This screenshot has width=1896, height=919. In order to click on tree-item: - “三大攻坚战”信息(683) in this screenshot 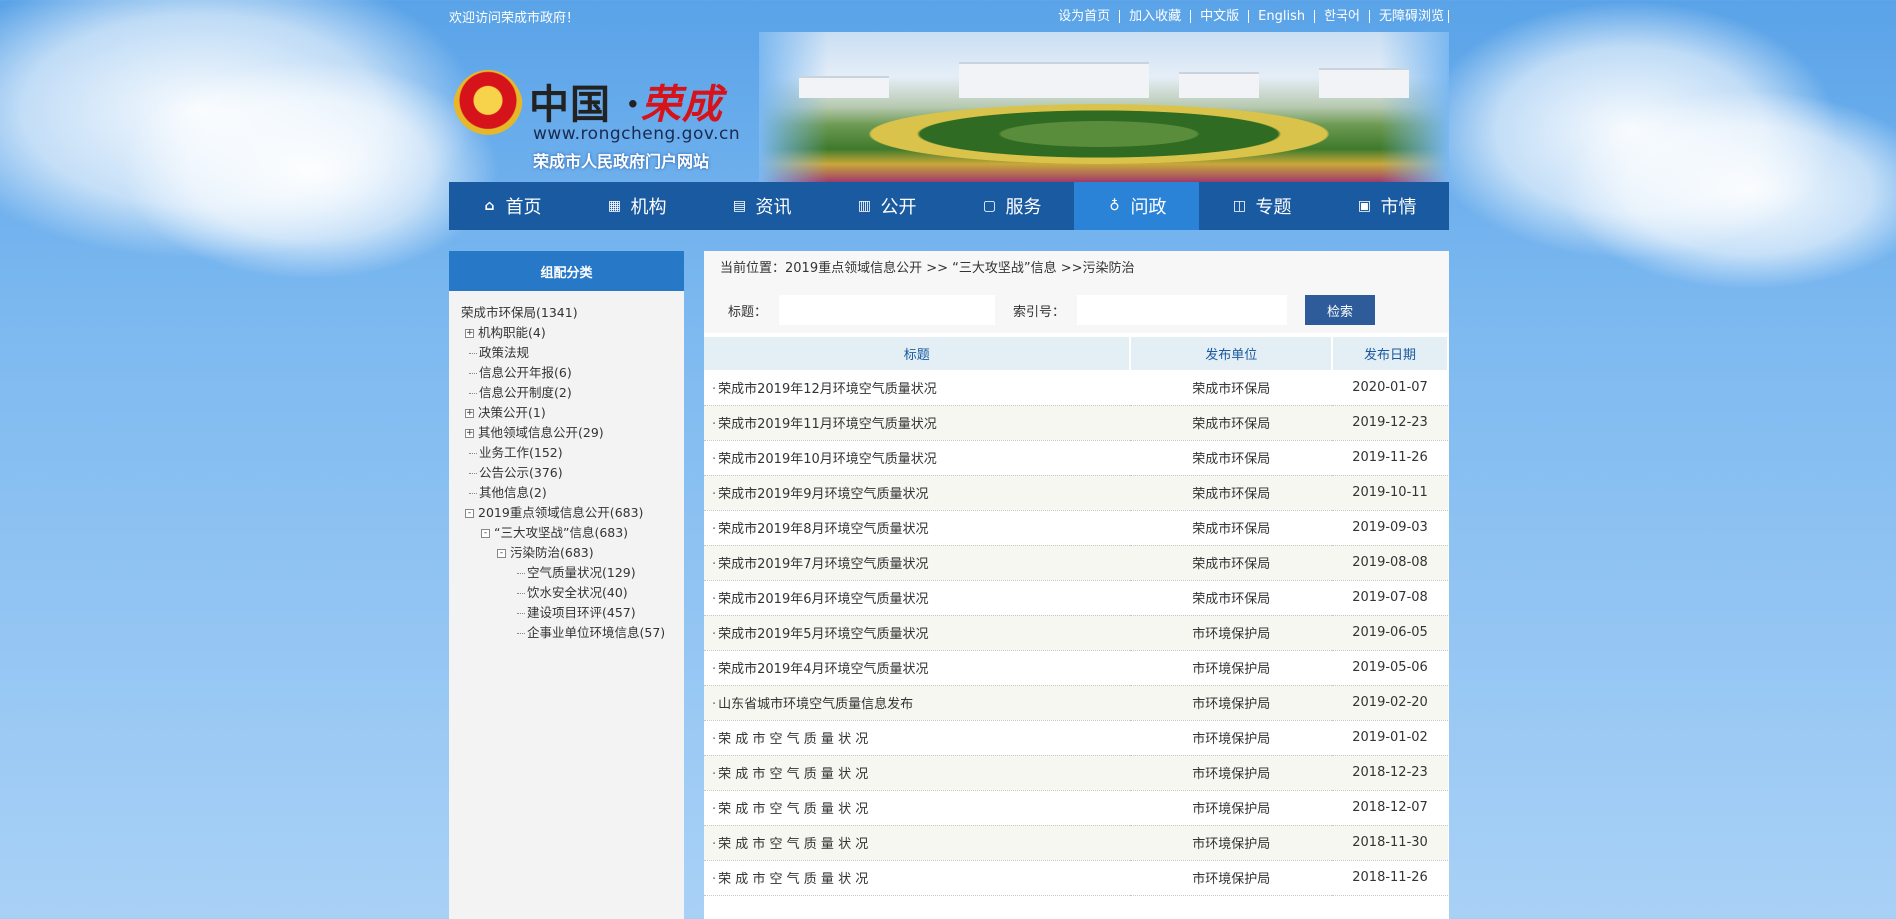, I will do `click(572, 533)`.